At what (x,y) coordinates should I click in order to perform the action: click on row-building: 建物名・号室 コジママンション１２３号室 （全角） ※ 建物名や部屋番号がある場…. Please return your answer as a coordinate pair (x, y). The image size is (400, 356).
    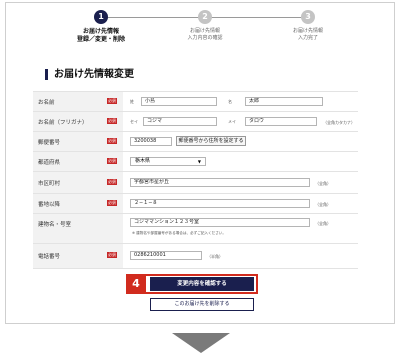
    Looking at the image, I should click on (195, 228).